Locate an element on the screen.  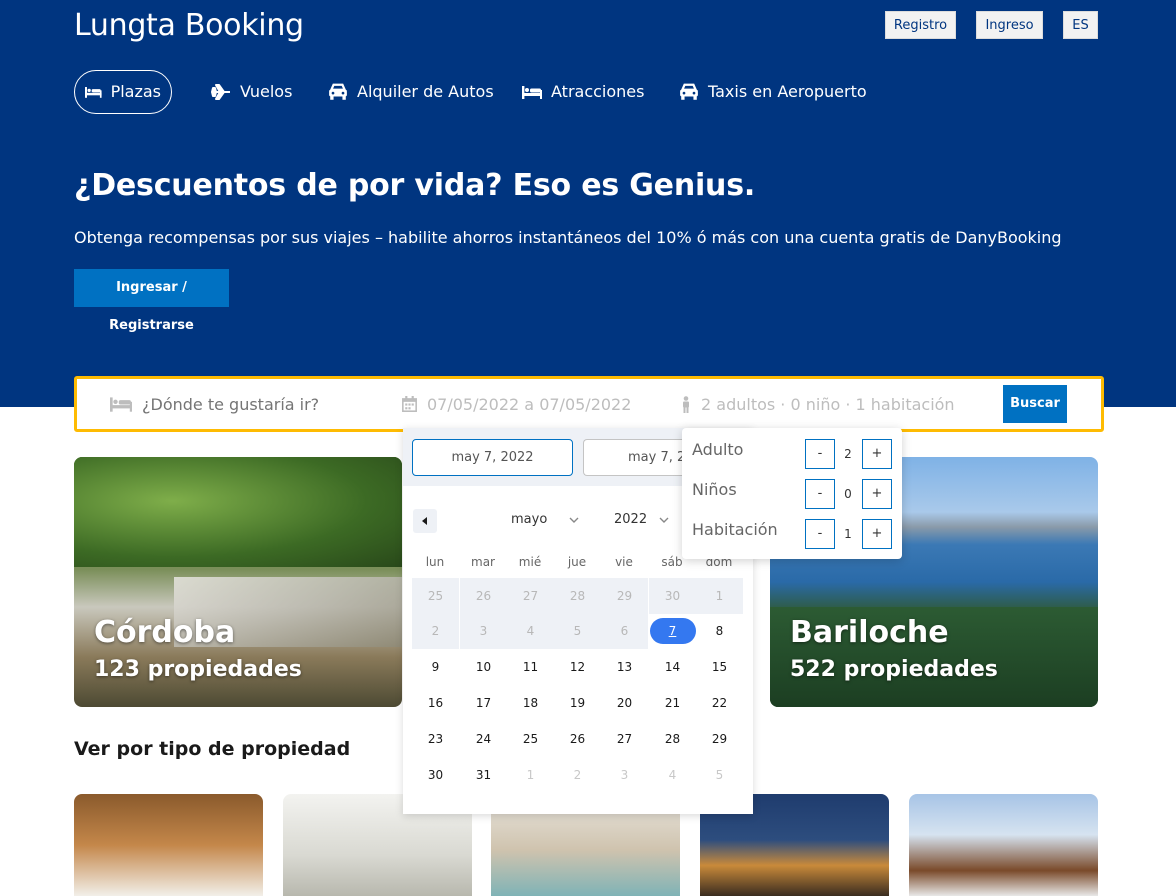
weekday-label: mar is located at coordinates (483, 562).